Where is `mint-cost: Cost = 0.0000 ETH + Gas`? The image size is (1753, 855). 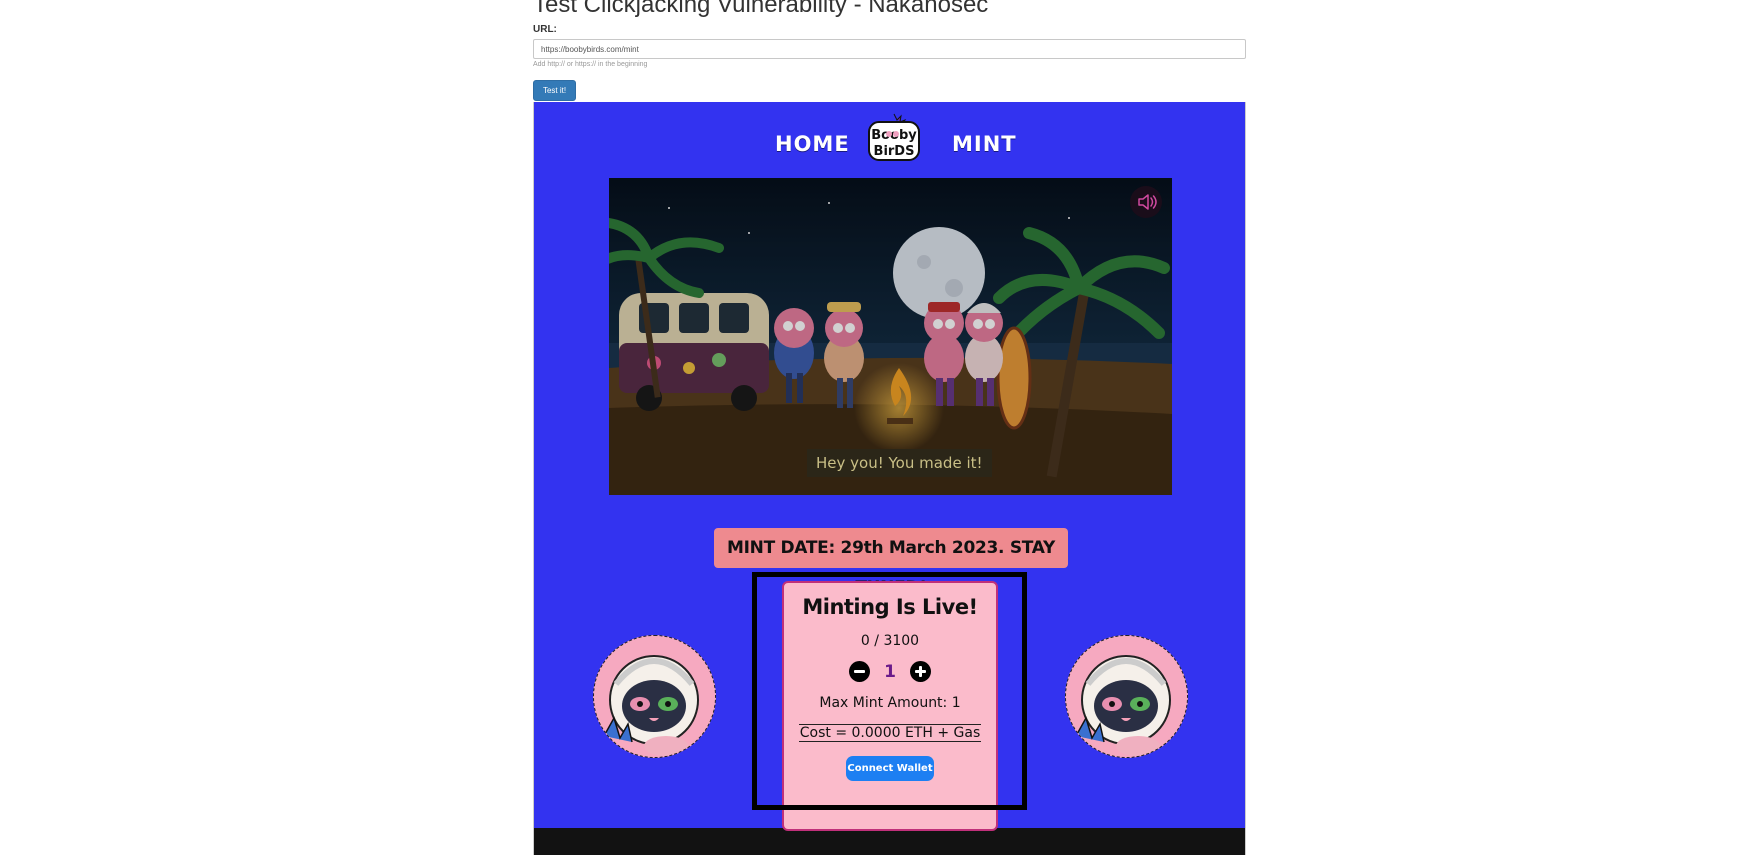 mint-cost: Cost = 0.0000 ETH + Gas is located at coordinates (890, 733).